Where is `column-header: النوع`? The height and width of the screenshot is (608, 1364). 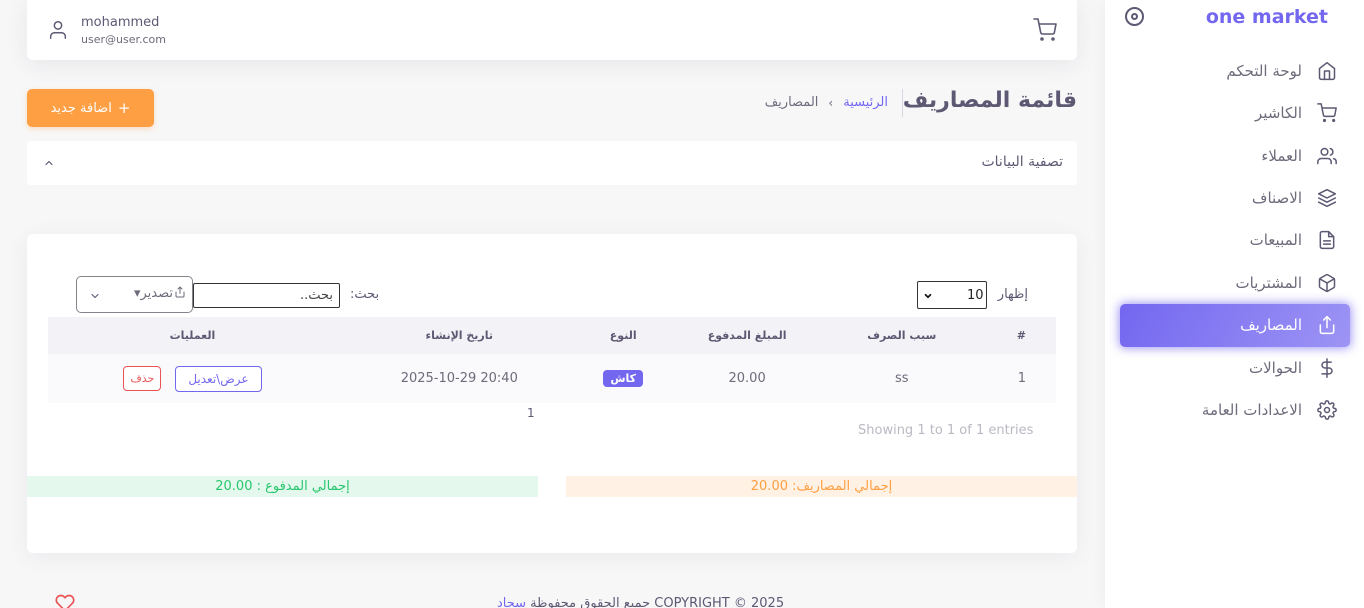
column-header: النوع is located at coordinates (623, 335).